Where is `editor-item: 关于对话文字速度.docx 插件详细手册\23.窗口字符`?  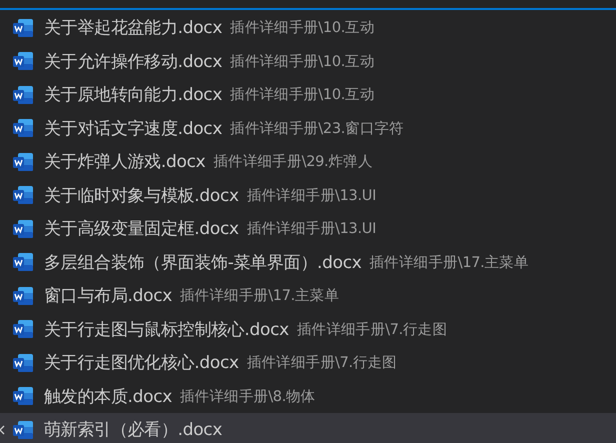
editor-item: 关于对话文字速度.docx 插件详细手册\23.窗口字符 is located at coordinates (308, 128).